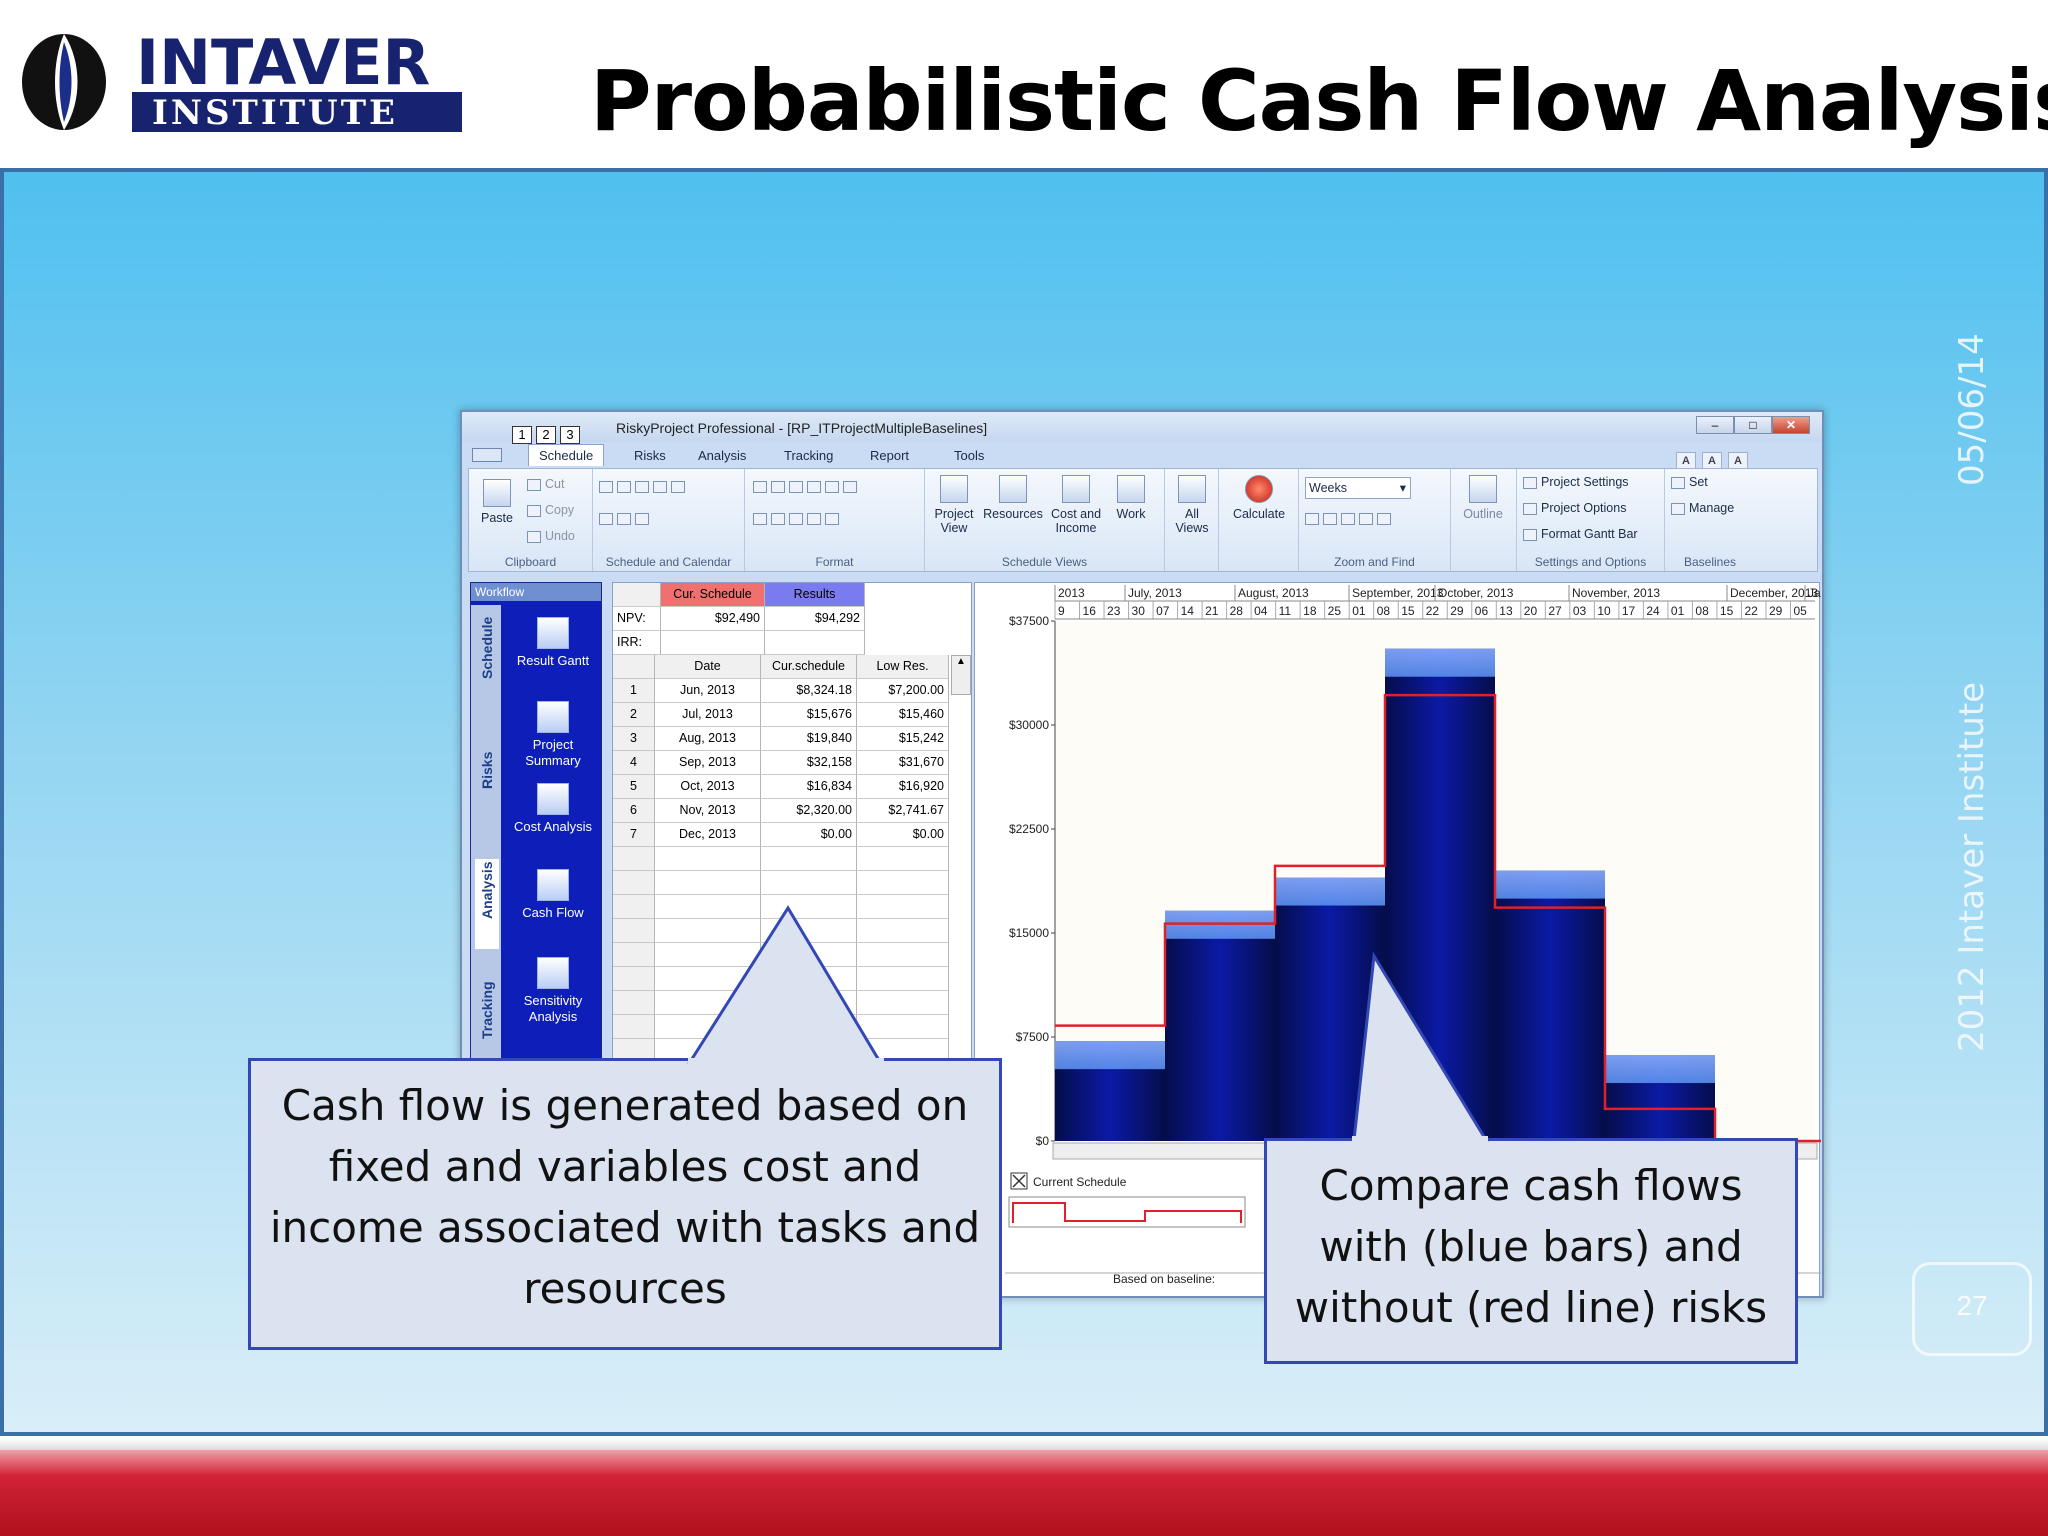 Image resolution: width=2048 pixels, height=1536 pixels. What do you see at coordinates (1076, 505) in the screenshot?
I see `cost-income-button: Cost and Income` at bounding box center [1076, 505].